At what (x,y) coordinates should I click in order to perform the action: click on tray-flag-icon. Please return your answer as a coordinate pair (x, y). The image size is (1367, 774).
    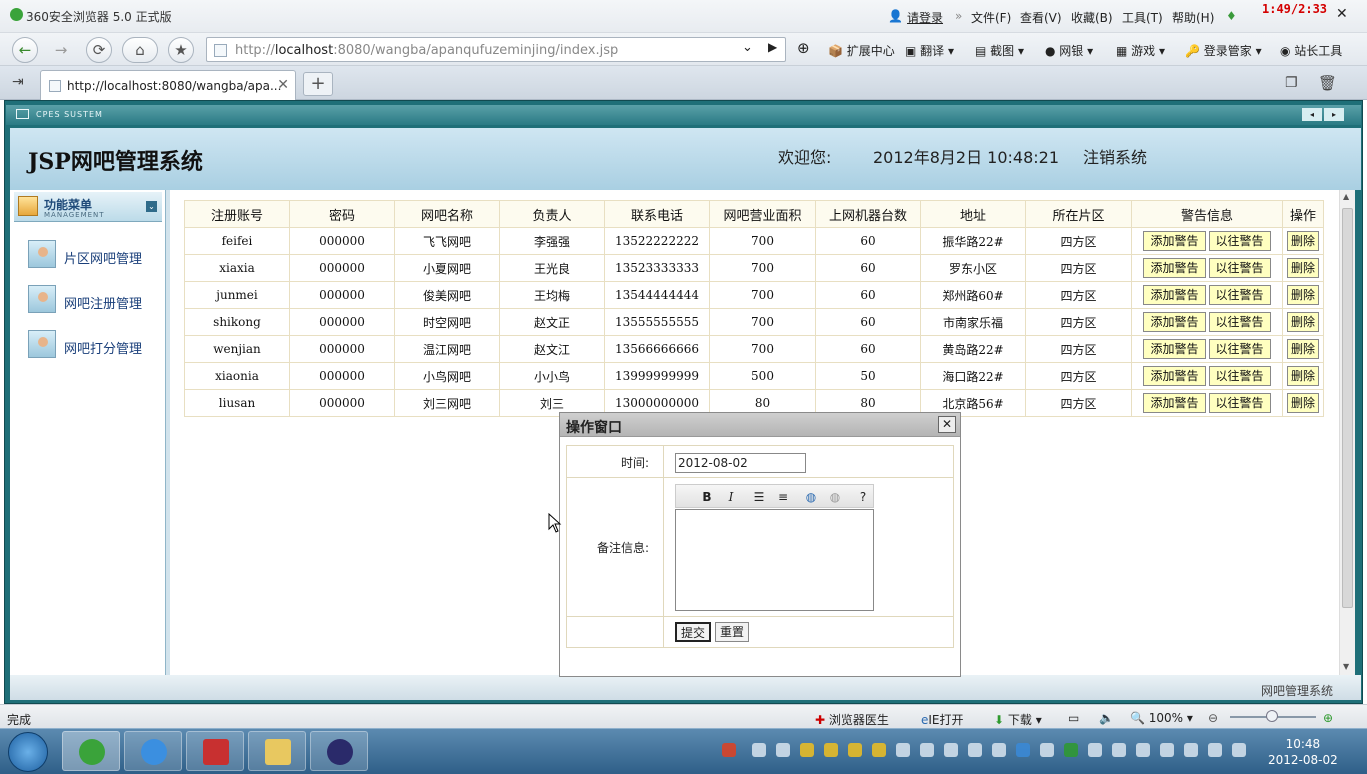
    Looking at the image, I should click on (1167, 750).